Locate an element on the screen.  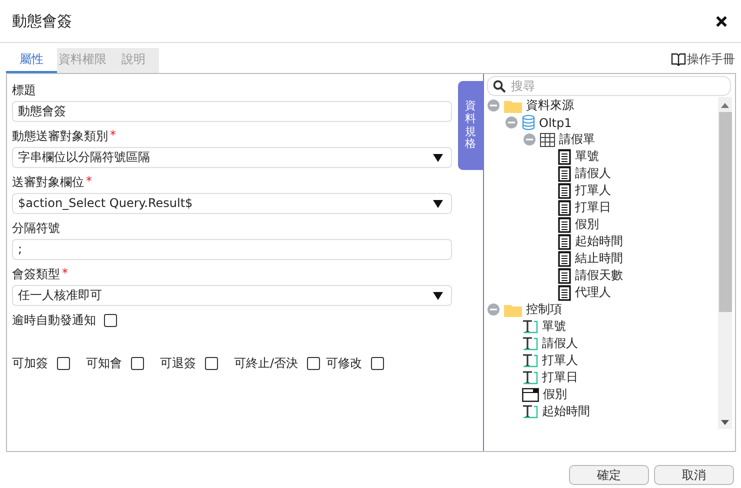
side-tab: 資料規格 is located at coordinates (470, 125).